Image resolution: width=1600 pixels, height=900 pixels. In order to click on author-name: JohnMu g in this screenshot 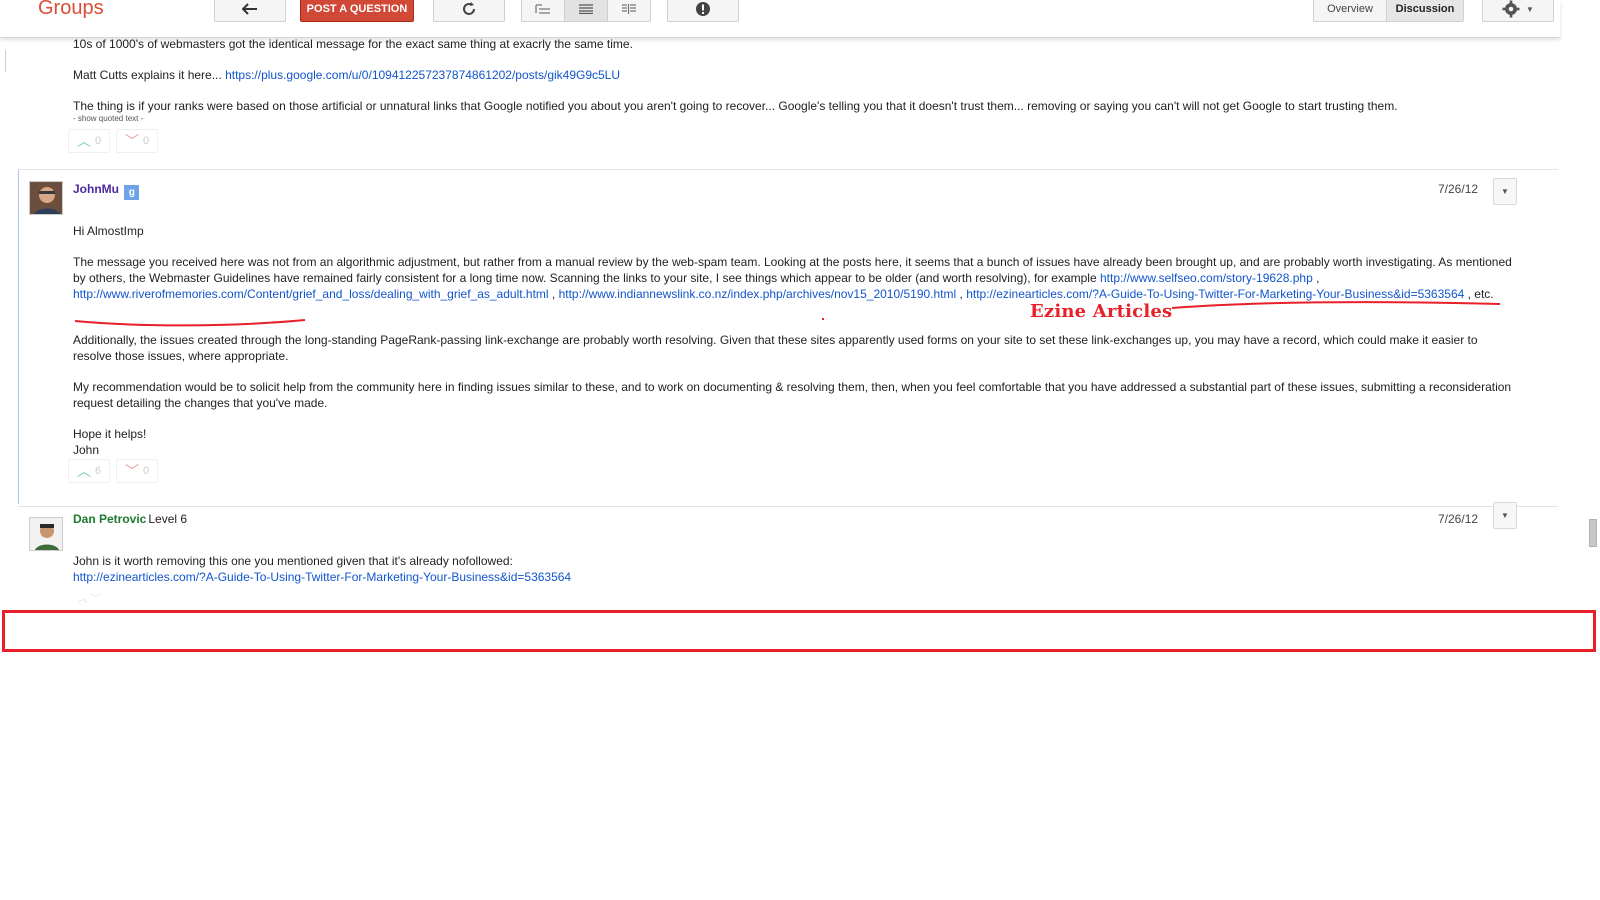, I will do `click(106, 191)`.